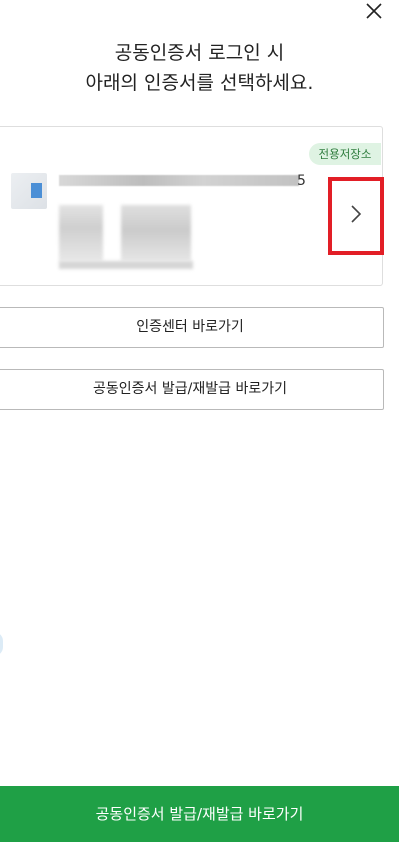 The image size is (399, 842). Describe the element at coordinates (179, 180) in the screenshot. I see `certificate-name-redacted` at that location.